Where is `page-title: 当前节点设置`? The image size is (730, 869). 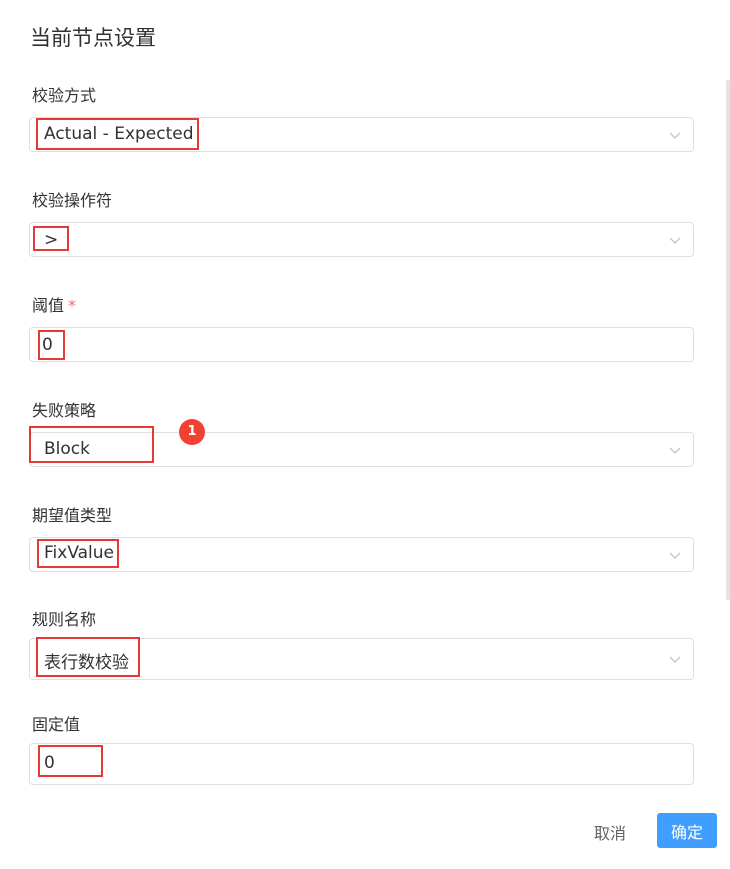 page-title: 当前节点设置 is located at coordinates (93, 38).